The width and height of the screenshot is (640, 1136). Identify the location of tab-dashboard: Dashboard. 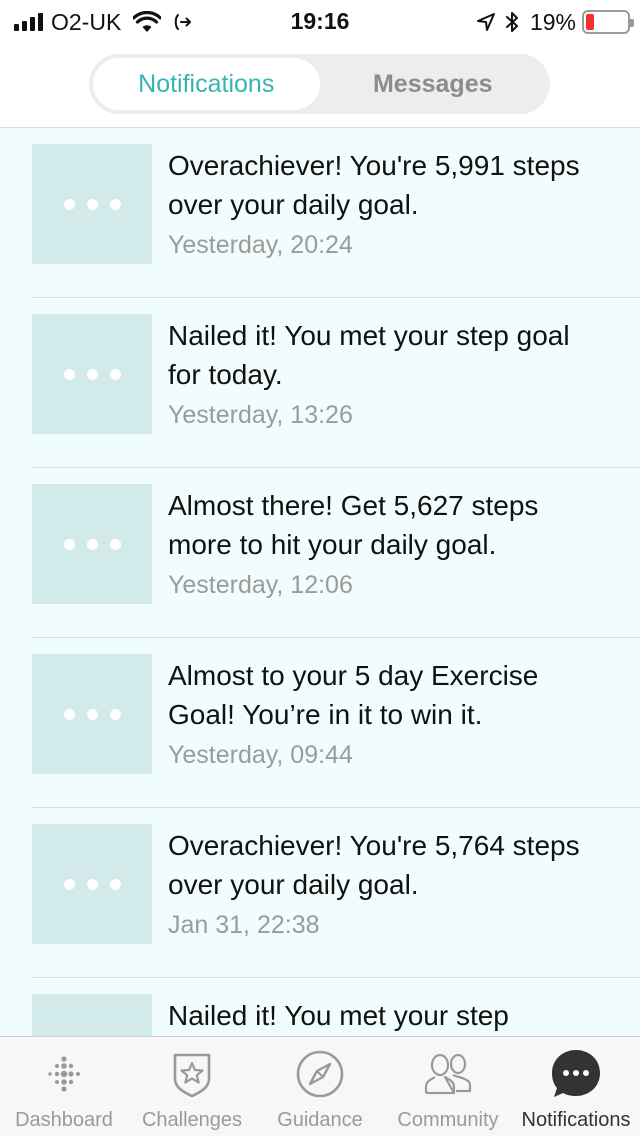
(64, 1086).